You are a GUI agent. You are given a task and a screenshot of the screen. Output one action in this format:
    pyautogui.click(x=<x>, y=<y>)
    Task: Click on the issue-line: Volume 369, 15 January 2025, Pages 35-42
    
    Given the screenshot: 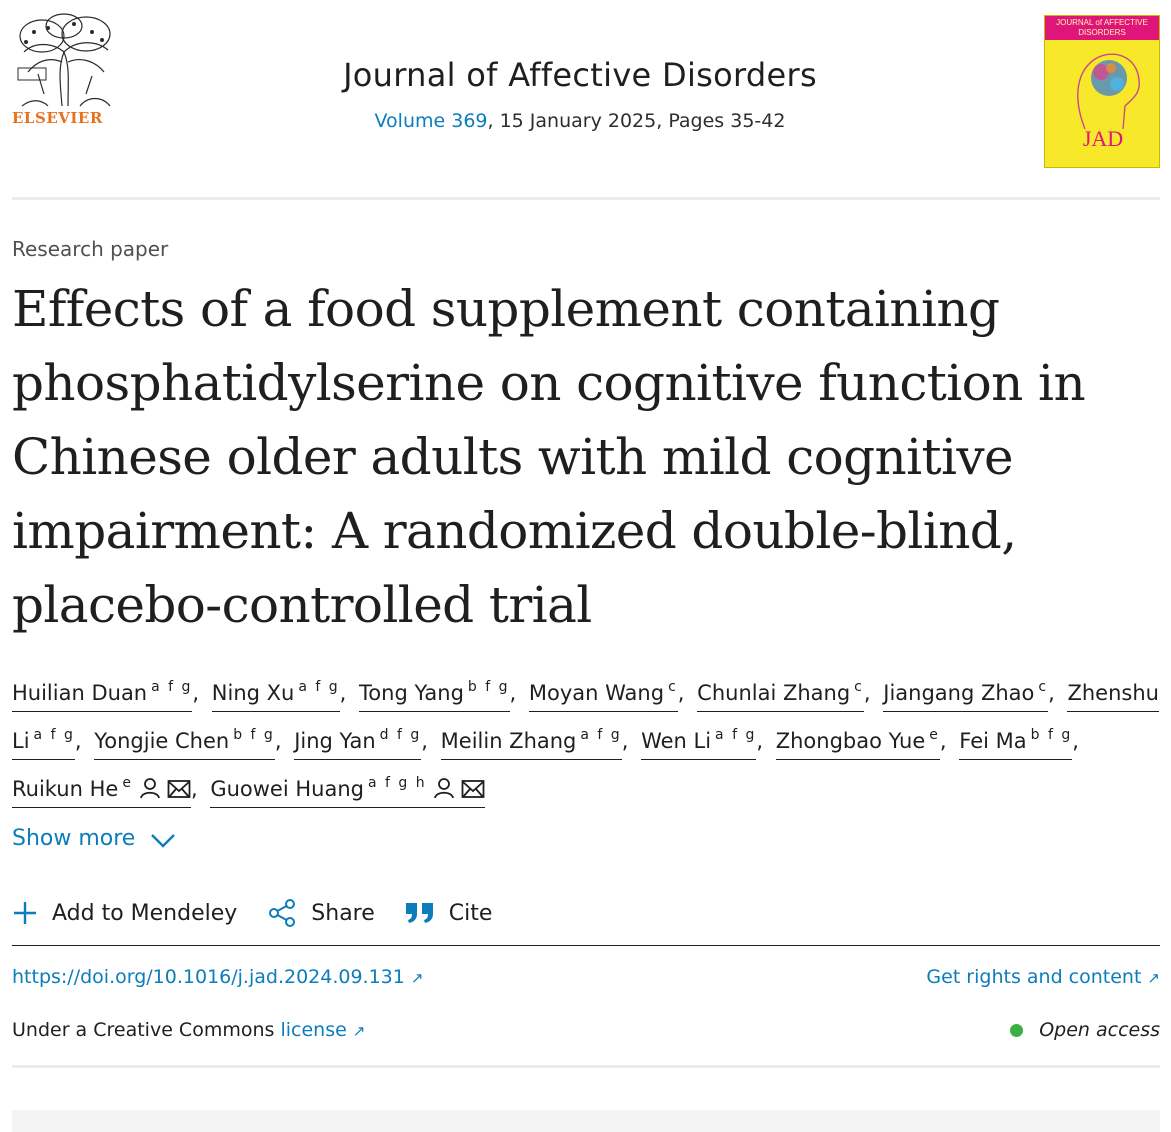 What is the action you would take?
    pyautogui.click(x=580, y=121)
    